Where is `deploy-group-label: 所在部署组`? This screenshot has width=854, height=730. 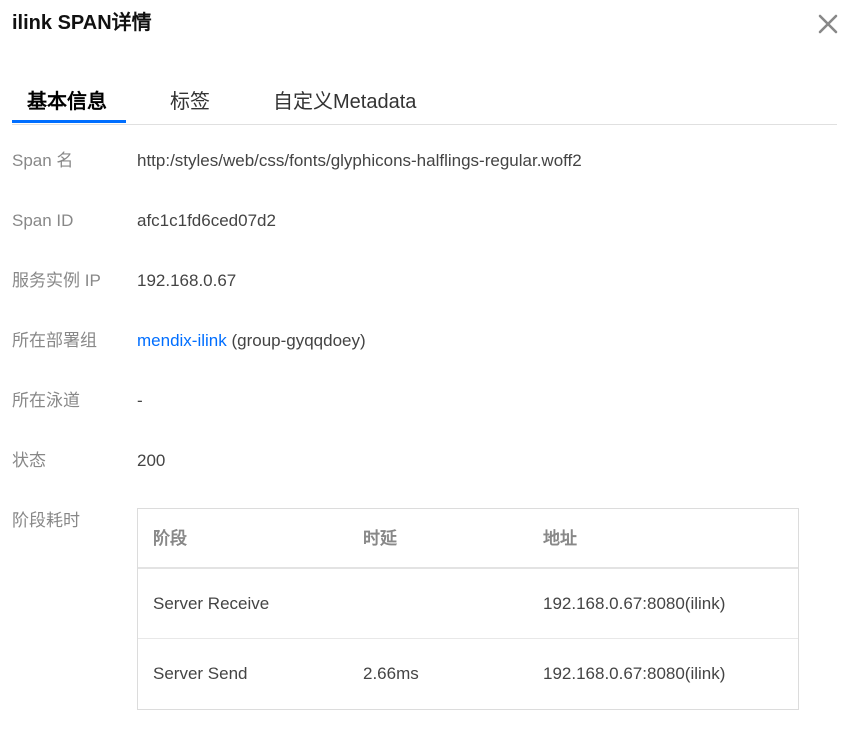 deploy-group-label: 所在部署组 is located at coordinates (54, 340).